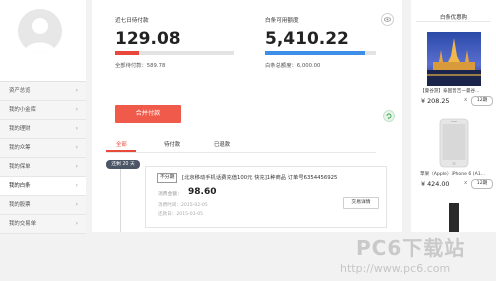 This screenshot has width=496, height=281. I want to click on sidebar-item-label: 资产总览, so click(20, 91).